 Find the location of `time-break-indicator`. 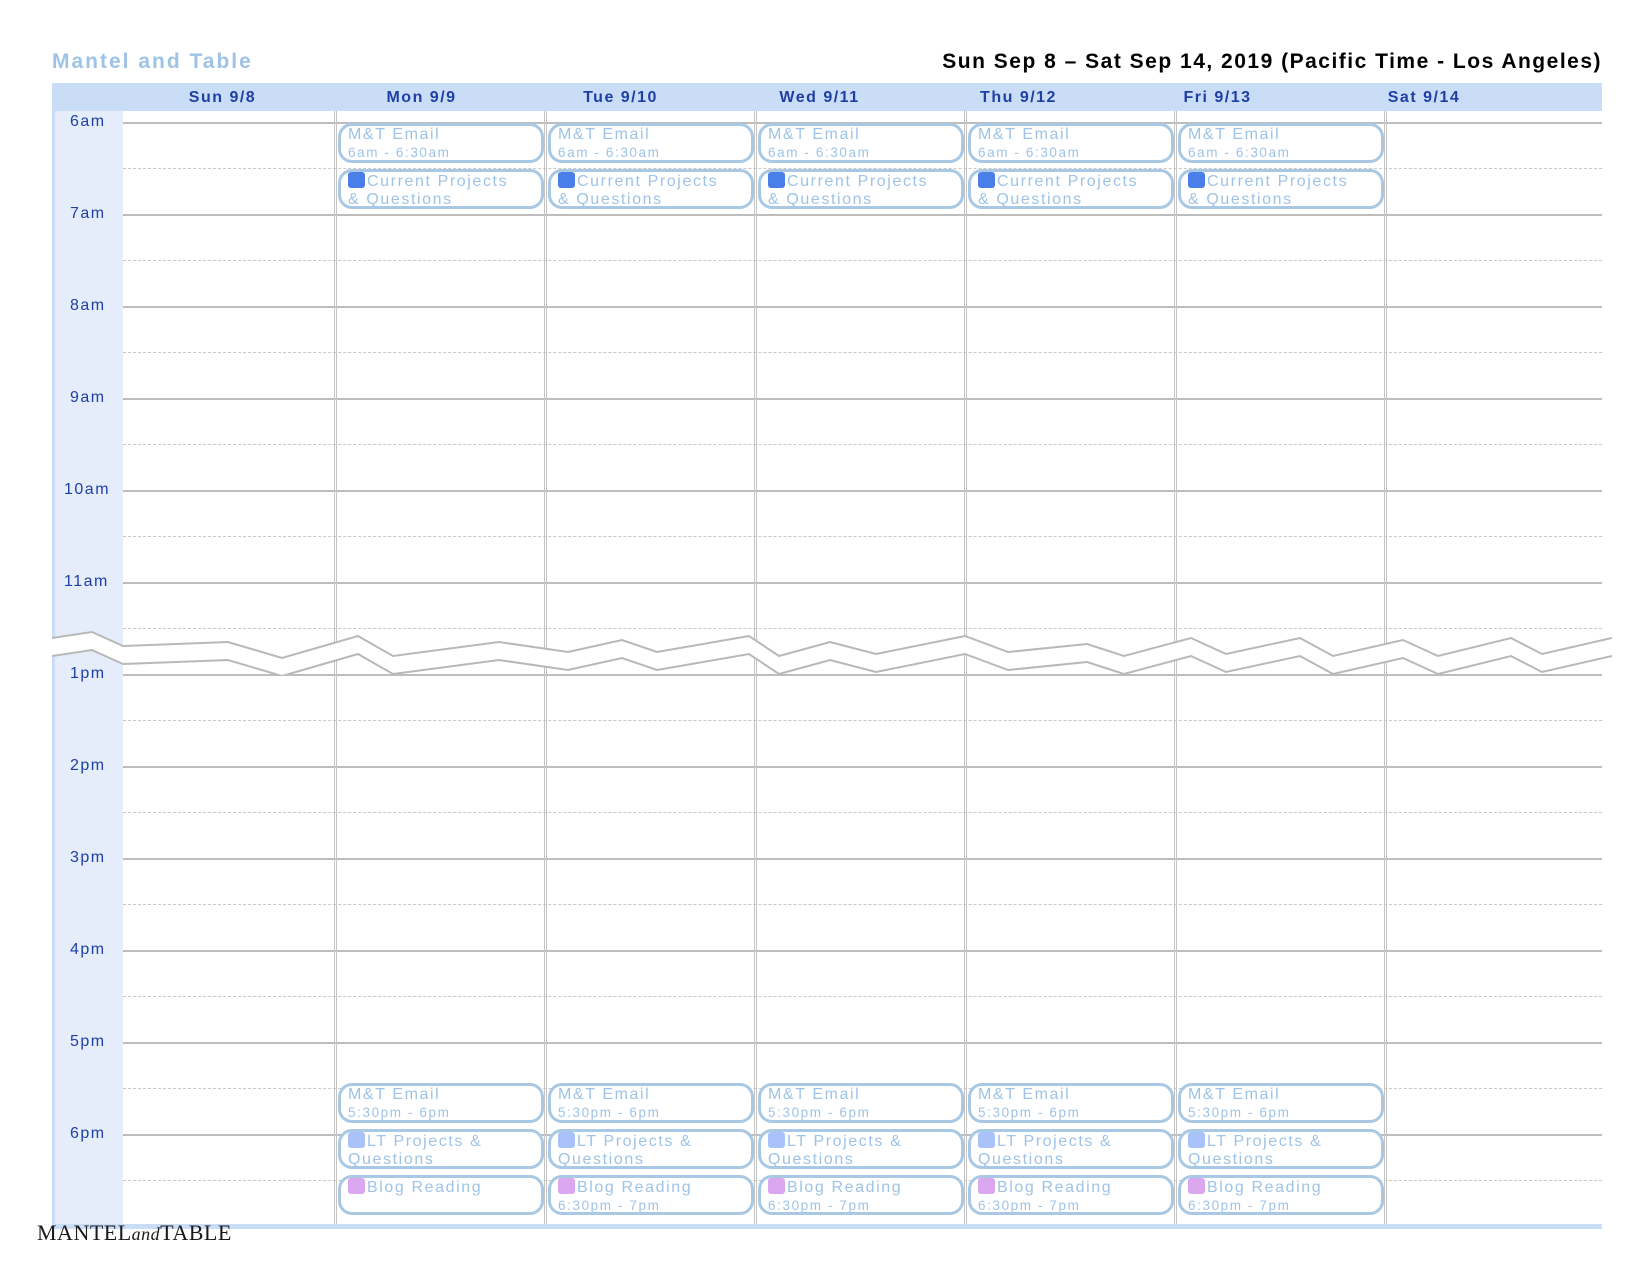

time-break-indicator is located at coordinates (832, 652).